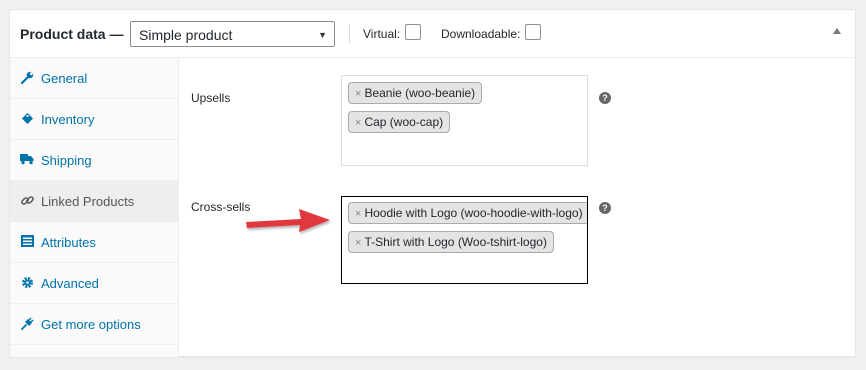 This screenshot has width=866, height=370. I want to click on truck-icon, so click(27, 159).